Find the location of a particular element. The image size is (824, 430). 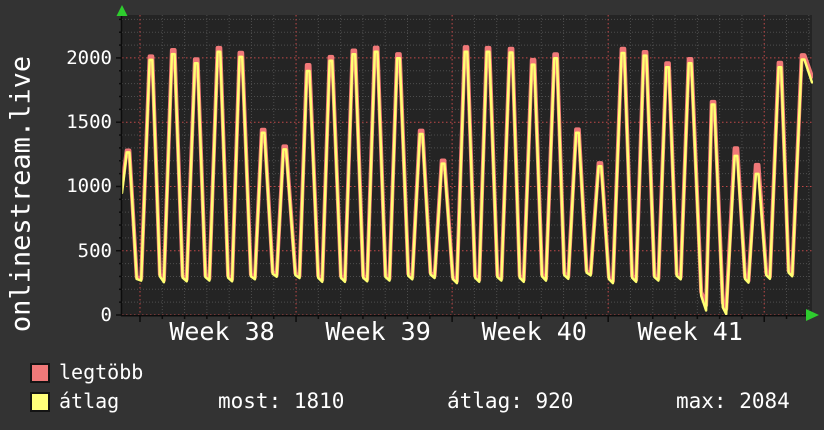

y-tick-label: 500 is located at coordinates (94, 250).